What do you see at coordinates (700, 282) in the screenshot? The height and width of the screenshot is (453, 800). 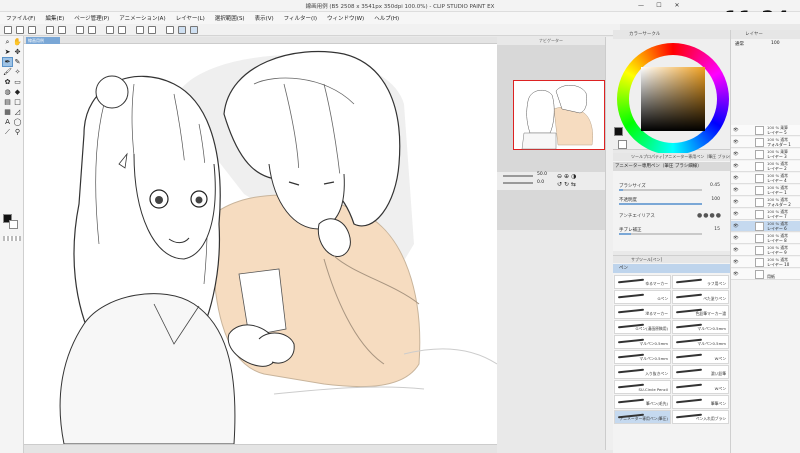 I see `brush-item: ラフ用ペン` at bounding box center [700, 282].